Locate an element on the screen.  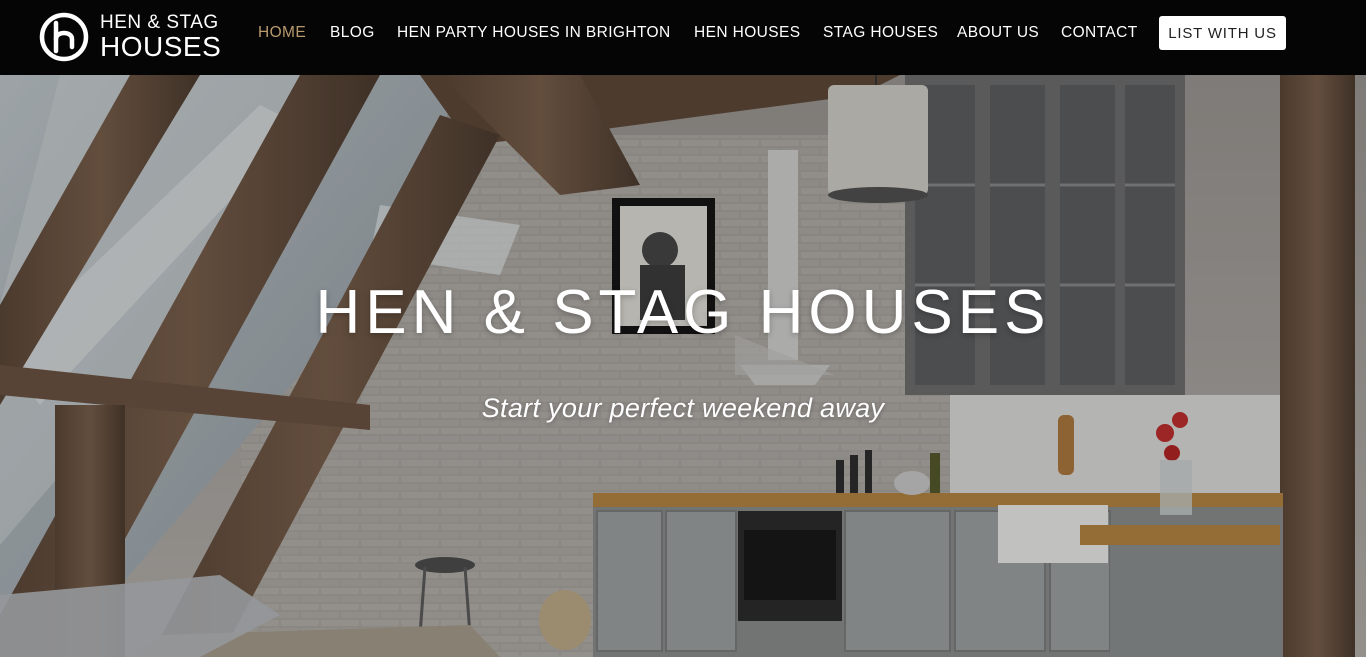
nav-hen-houses: HEN HOUSES is located at coordinates (747, 33).